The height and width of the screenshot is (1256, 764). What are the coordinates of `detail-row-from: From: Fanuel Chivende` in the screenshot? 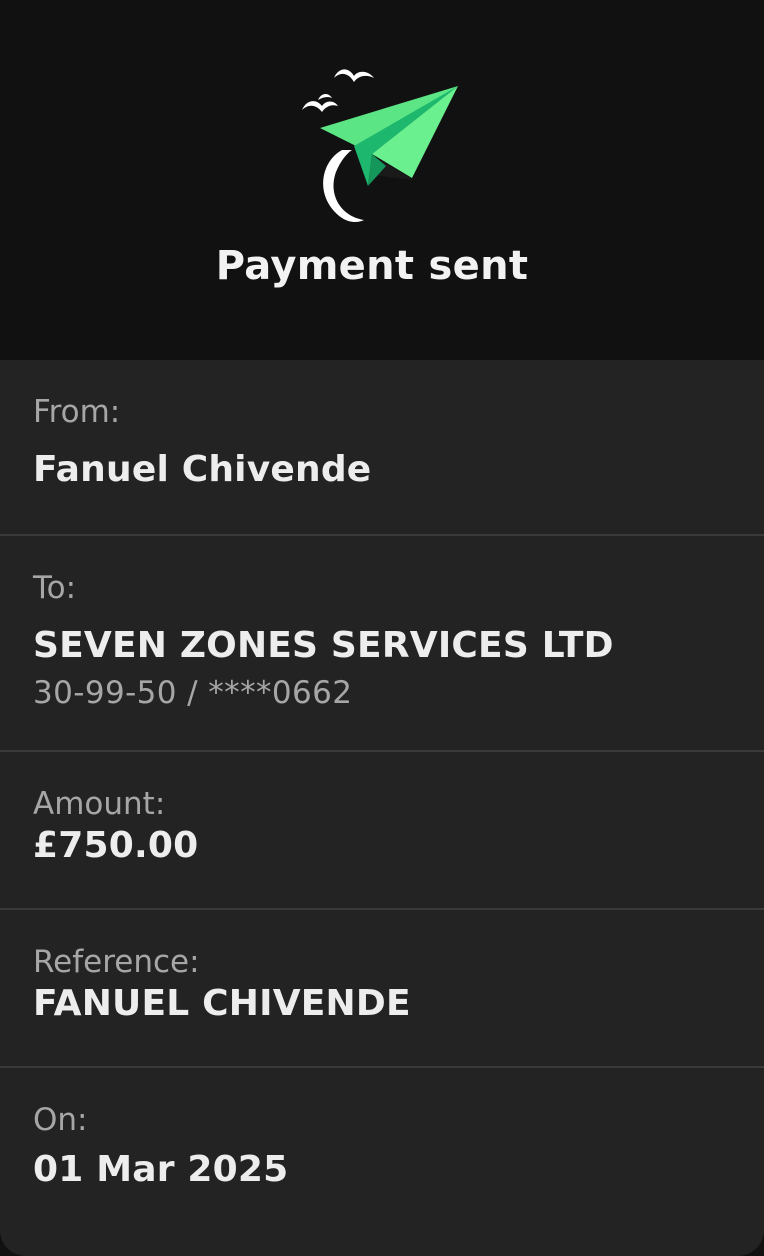 It's located at (382, 448).